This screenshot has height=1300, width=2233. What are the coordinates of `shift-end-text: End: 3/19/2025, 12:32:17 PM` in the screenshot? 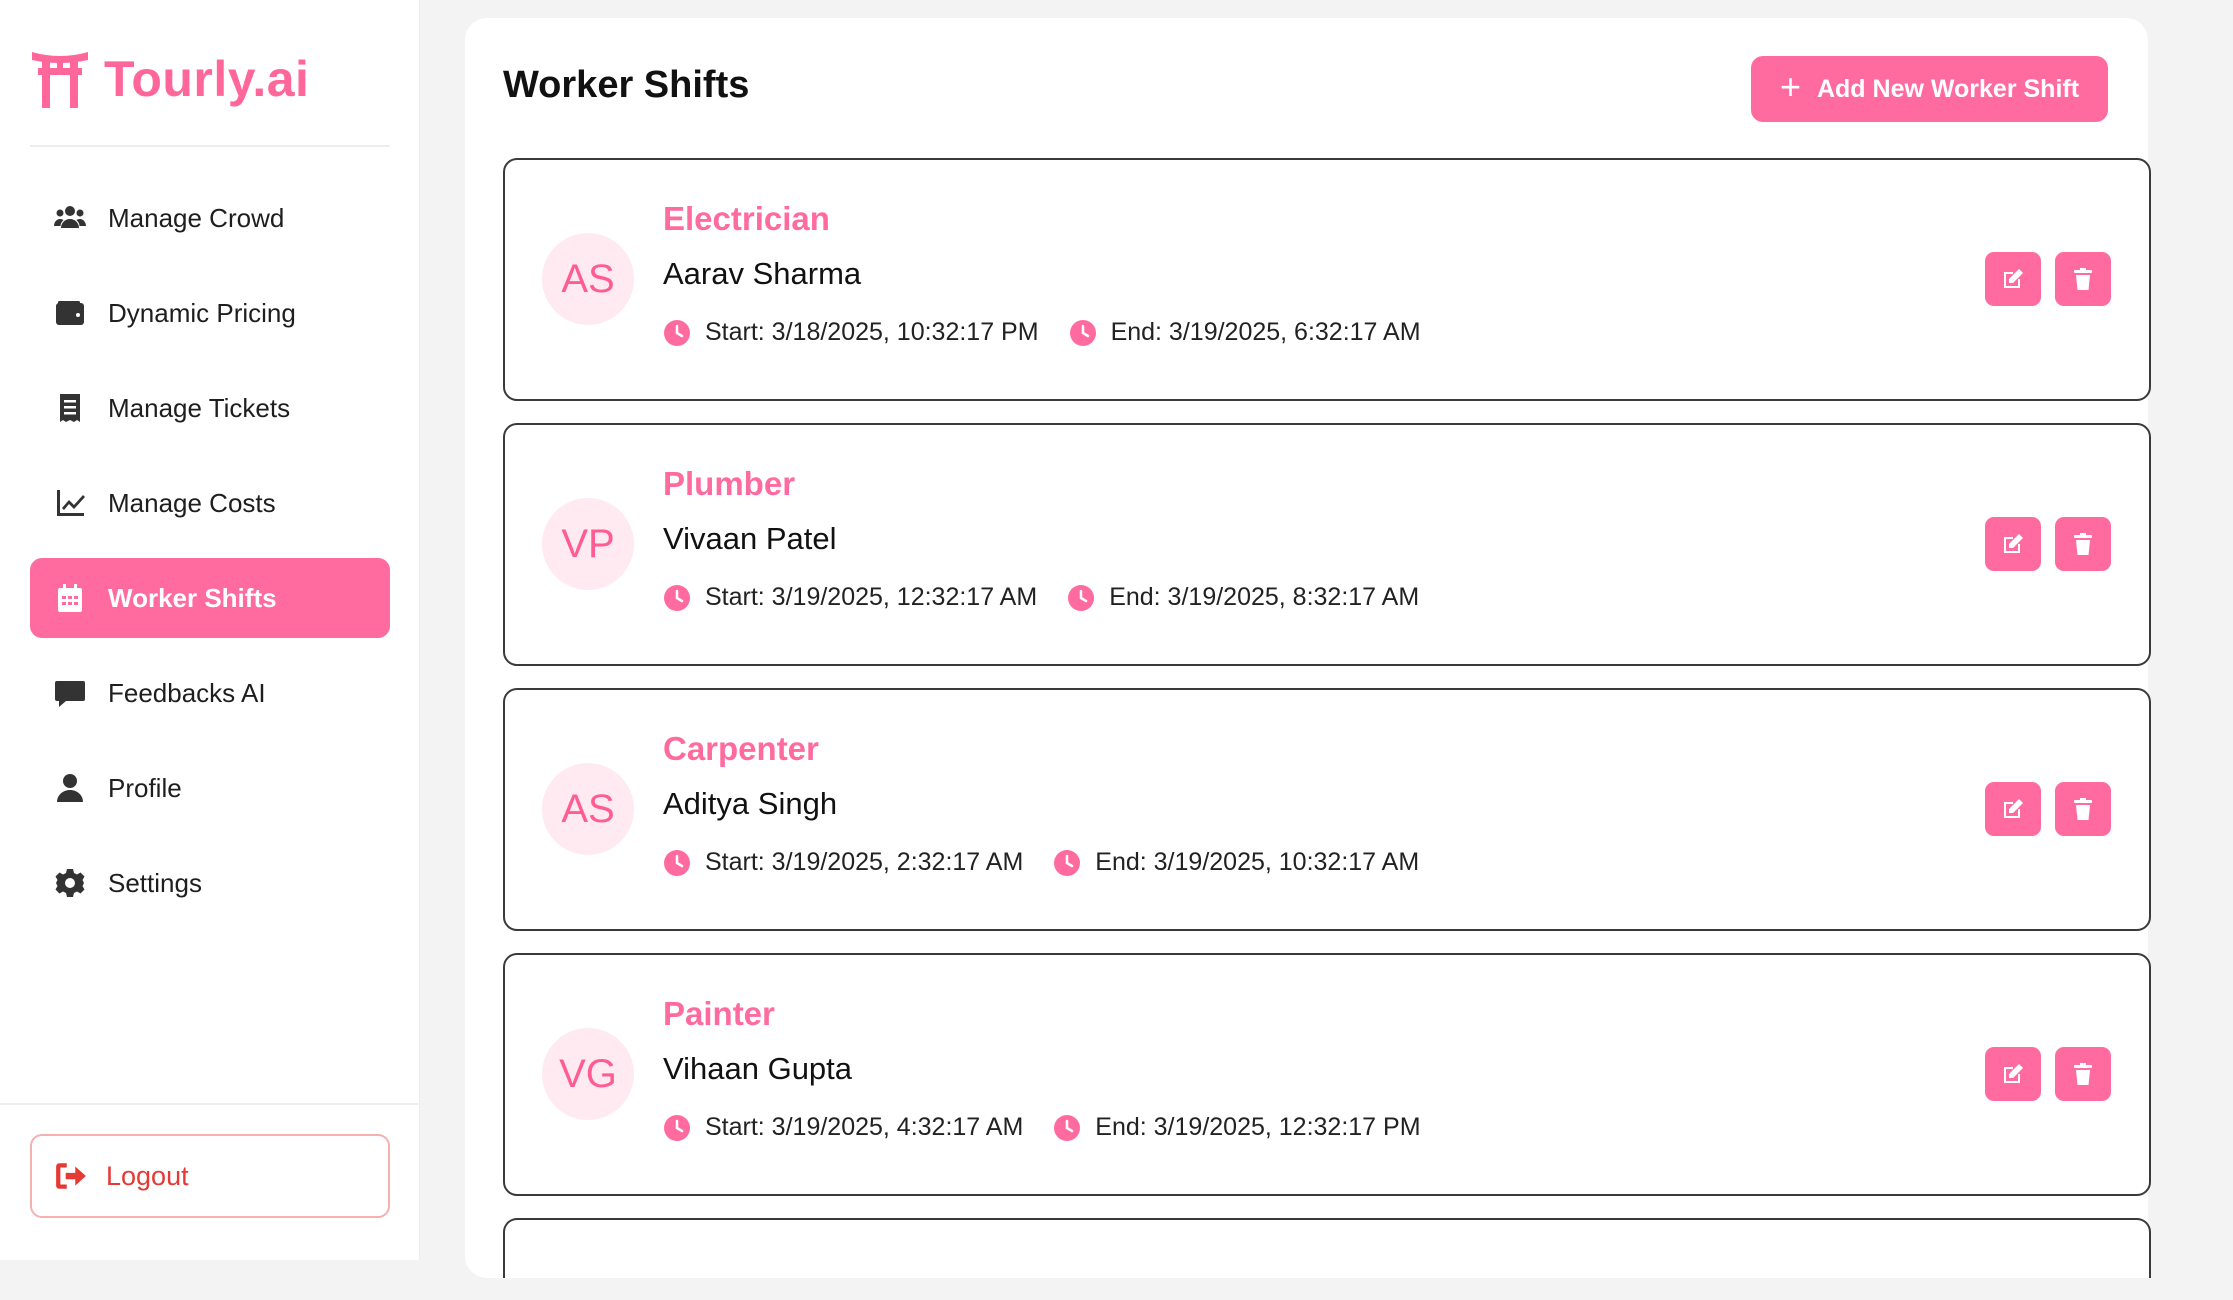 It's located at (1258, 1127).